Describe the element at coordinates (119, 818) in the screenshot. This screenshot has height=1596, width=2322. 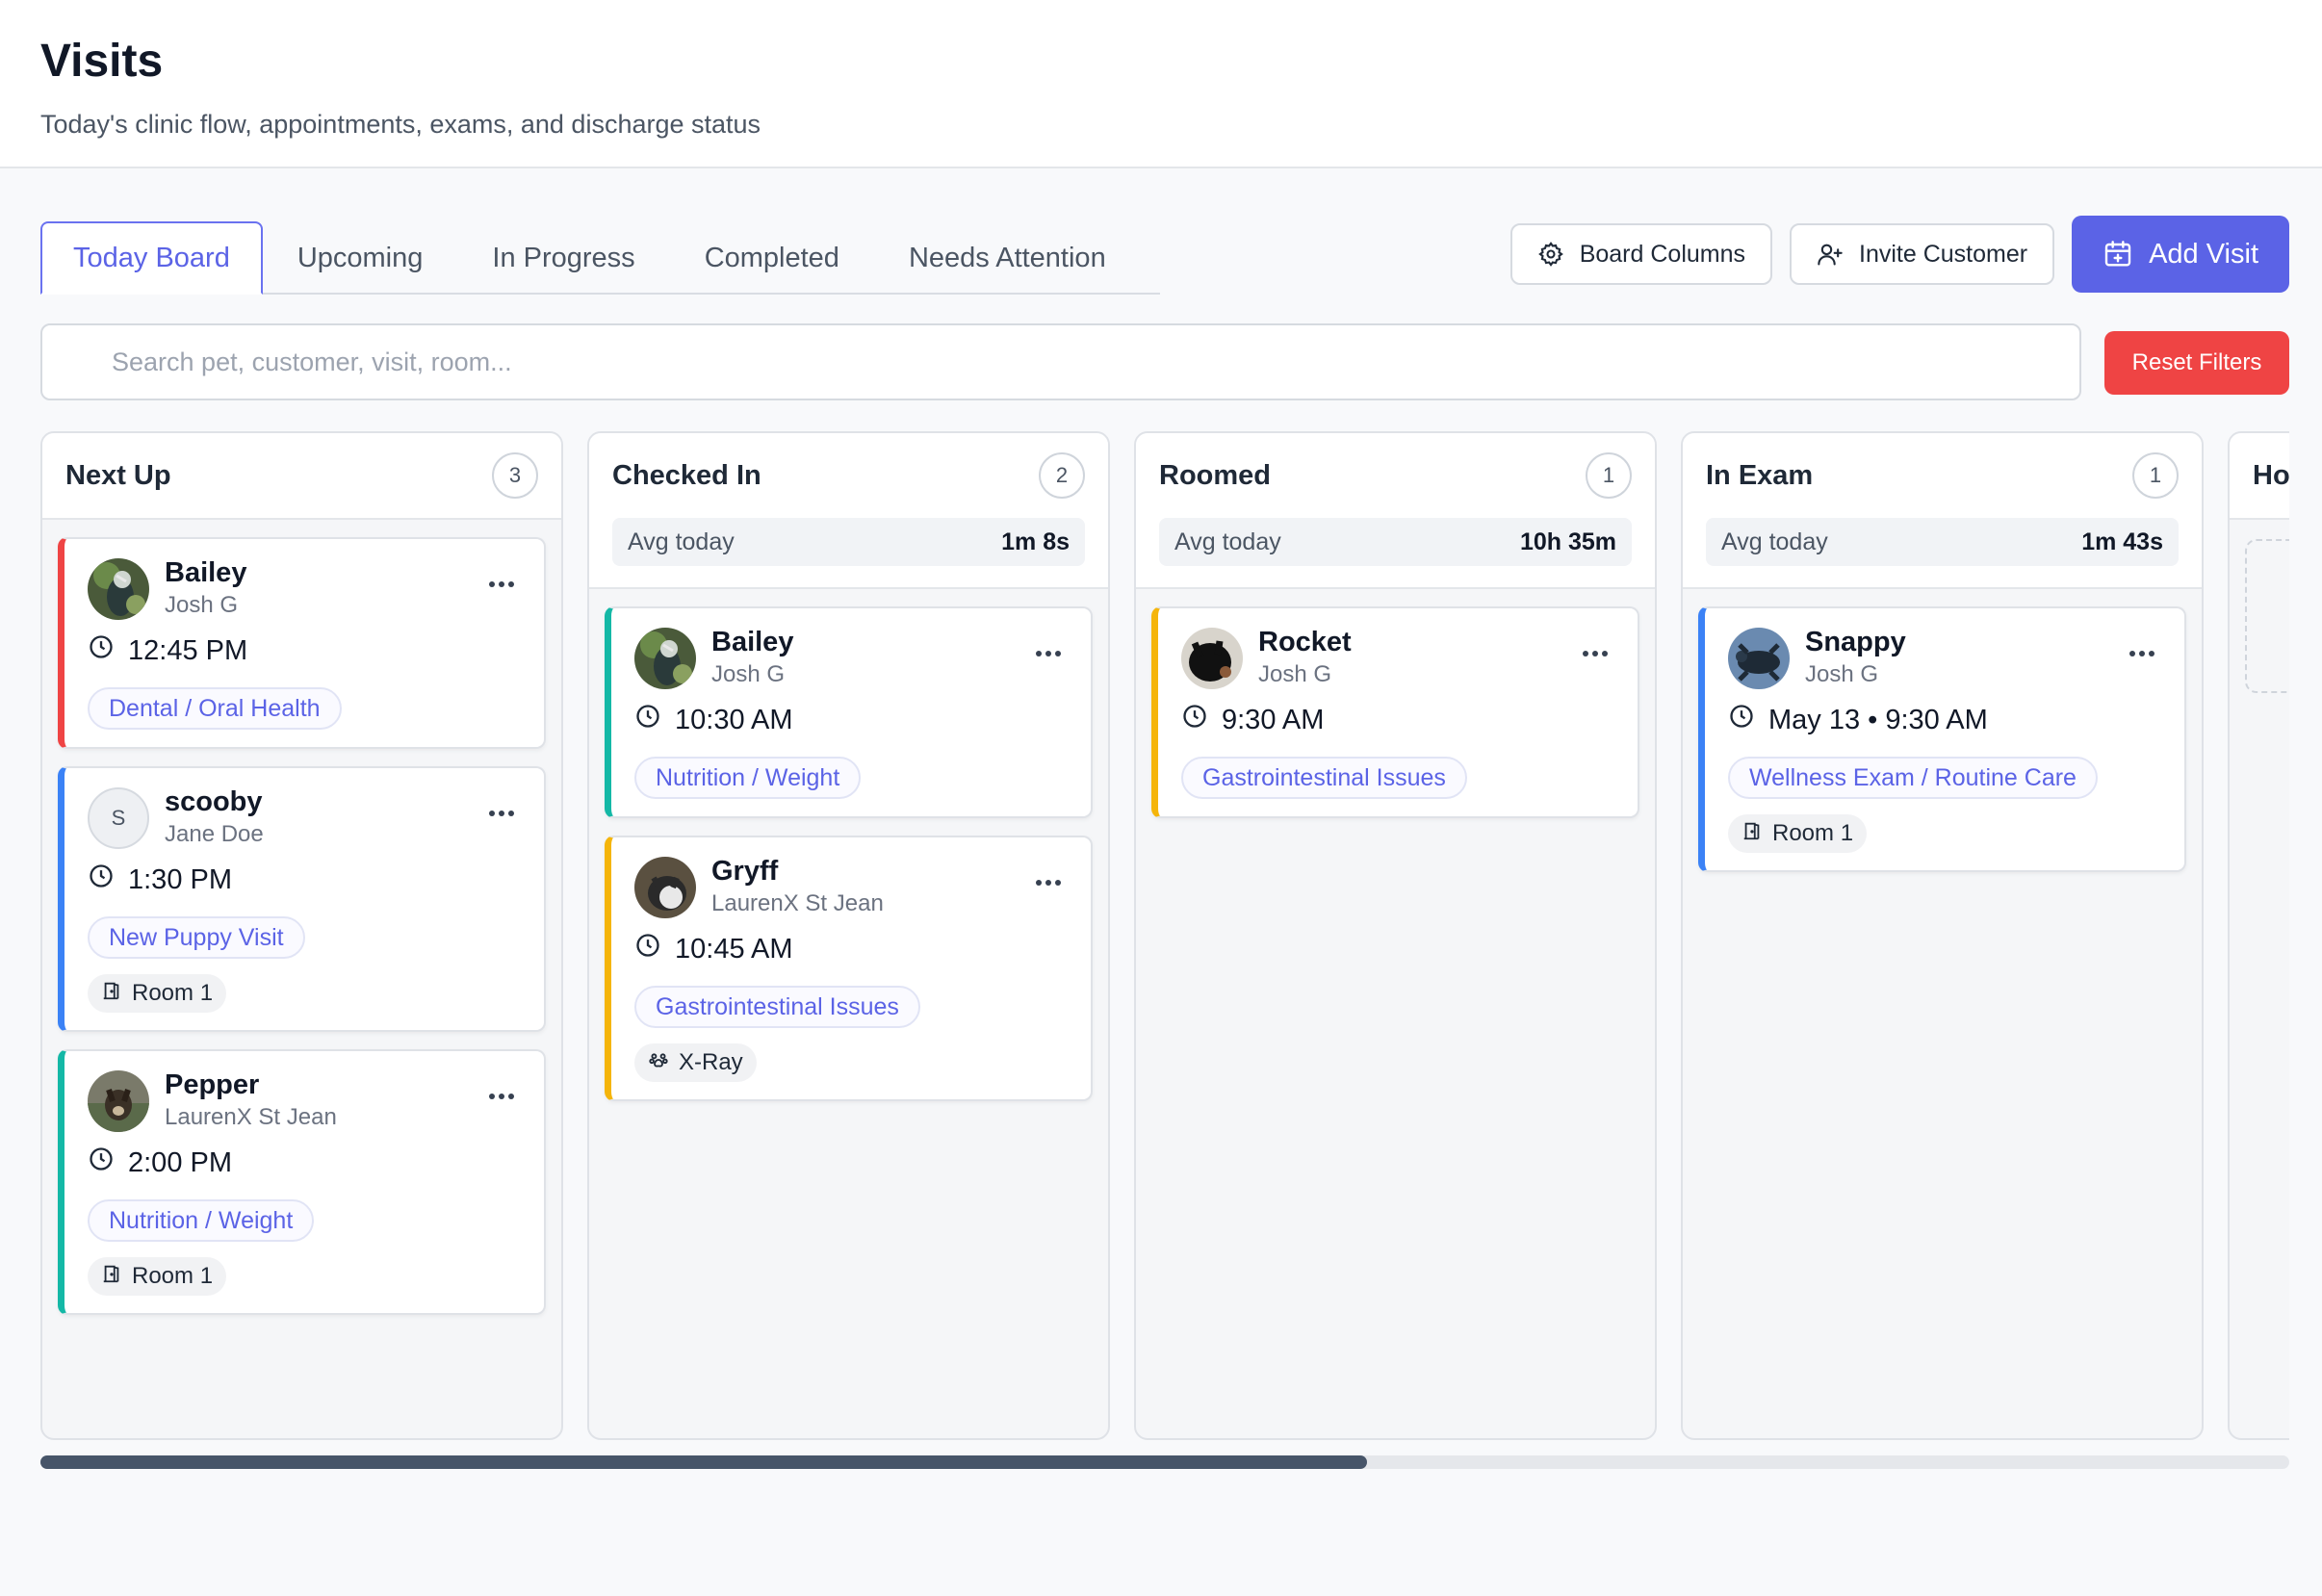
I see `pet-avatar: S` at that location.